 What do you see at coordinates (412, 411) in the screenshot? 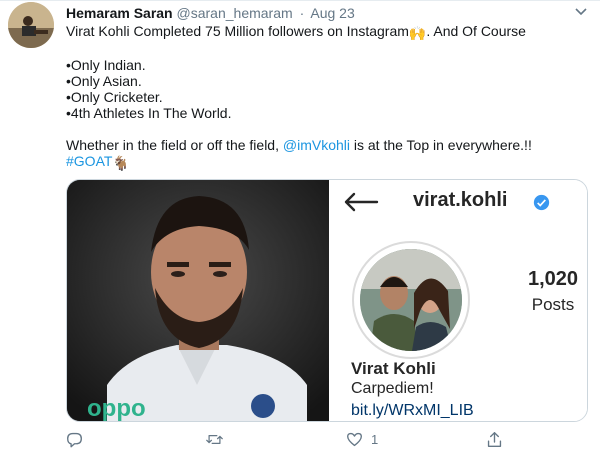
I see `instagram-bio-link: bit.ly/WRxMI_LIB` at bounding box center [412, 411].